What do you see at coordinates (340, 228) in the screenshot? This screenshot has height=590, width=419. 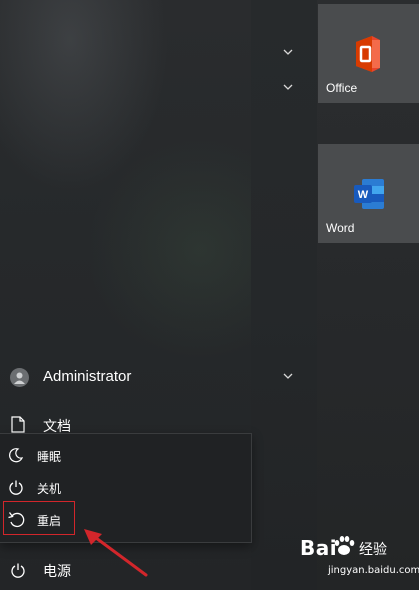 I see `tile-label-word: Word` at bounding box center [340, 228].